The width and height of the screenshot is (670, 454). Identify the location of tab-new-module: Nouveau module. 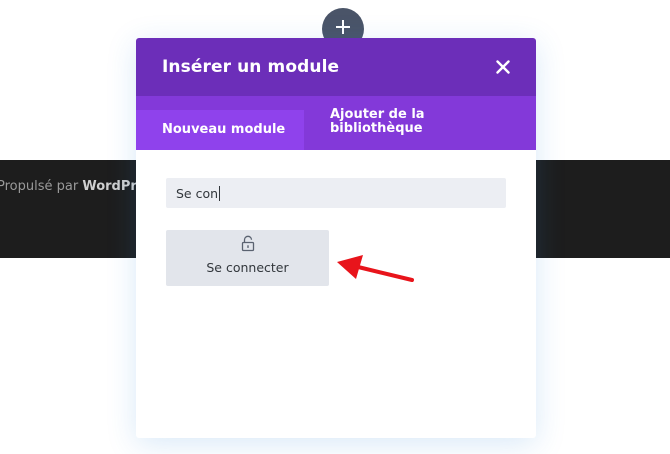
(220, 130).